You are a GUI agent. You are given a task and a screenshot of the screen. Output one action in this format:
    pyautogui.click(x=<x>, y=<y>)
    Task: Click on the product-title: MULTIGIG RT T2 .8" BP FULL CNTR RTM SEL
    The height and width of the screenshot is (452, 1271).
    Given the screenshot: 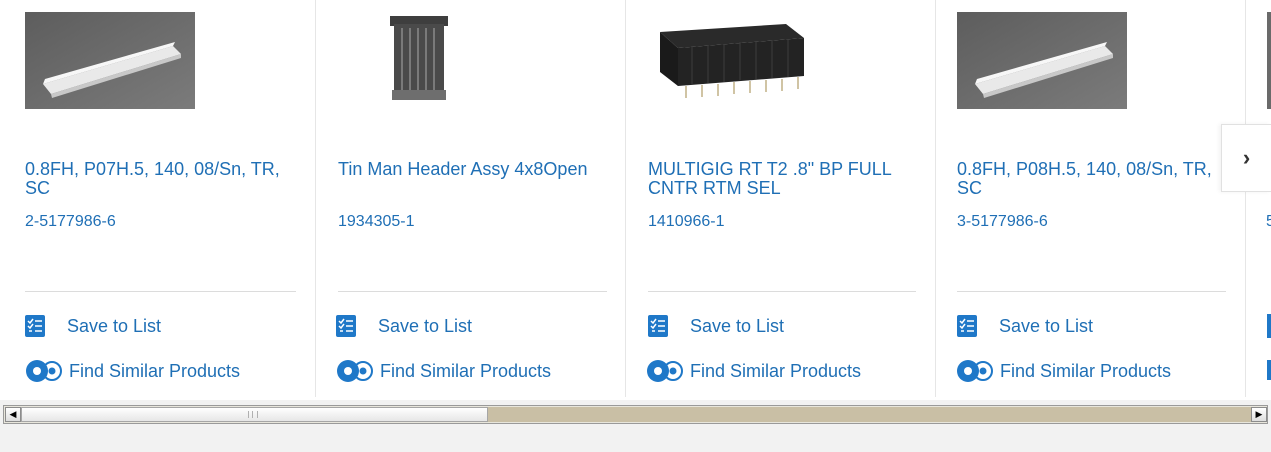 What is the action you would take?
    pyautogui.click(x=788, y=179)
    